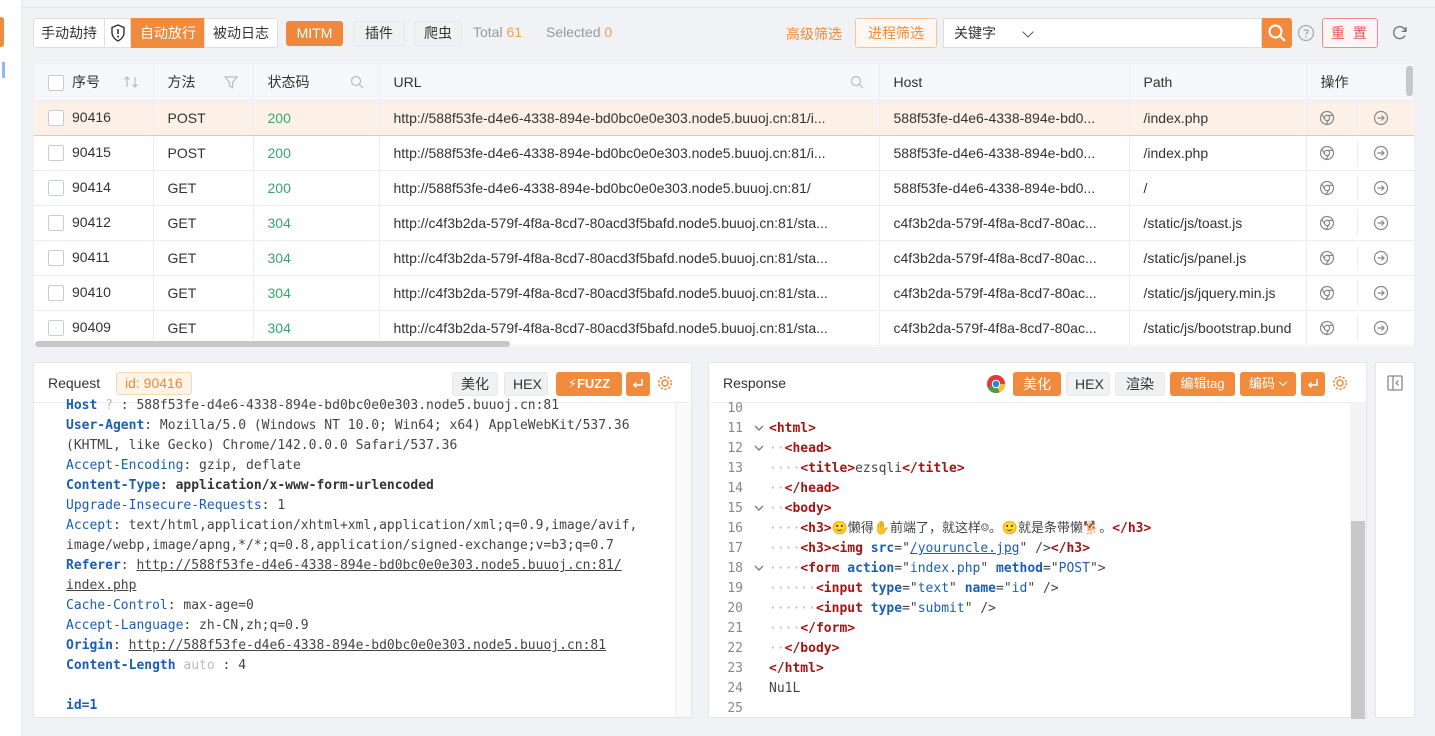 The image size is (1435, 736). I want to click on crawler-button: 爬虫, so click(438, 33).